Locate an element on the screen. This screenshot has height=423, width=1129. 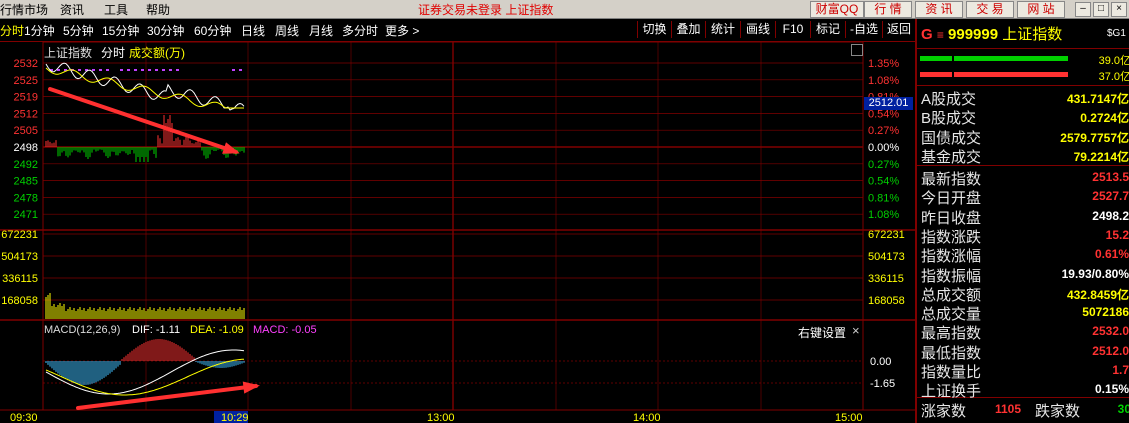
quote-row-value: 2512.0 is located at coordinates (1110, 350).